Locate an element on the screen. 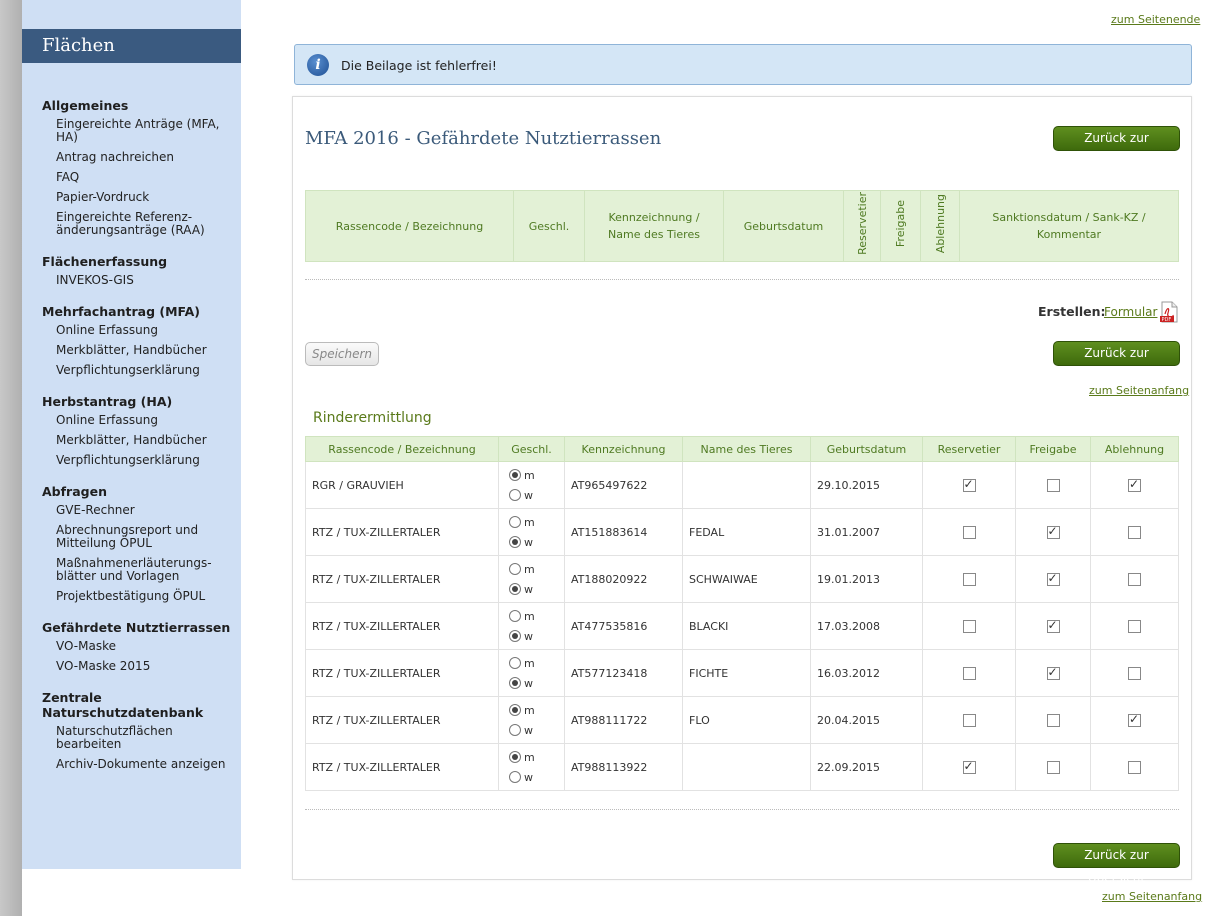  save-button: Speichern is located at coordinates (342, 354).